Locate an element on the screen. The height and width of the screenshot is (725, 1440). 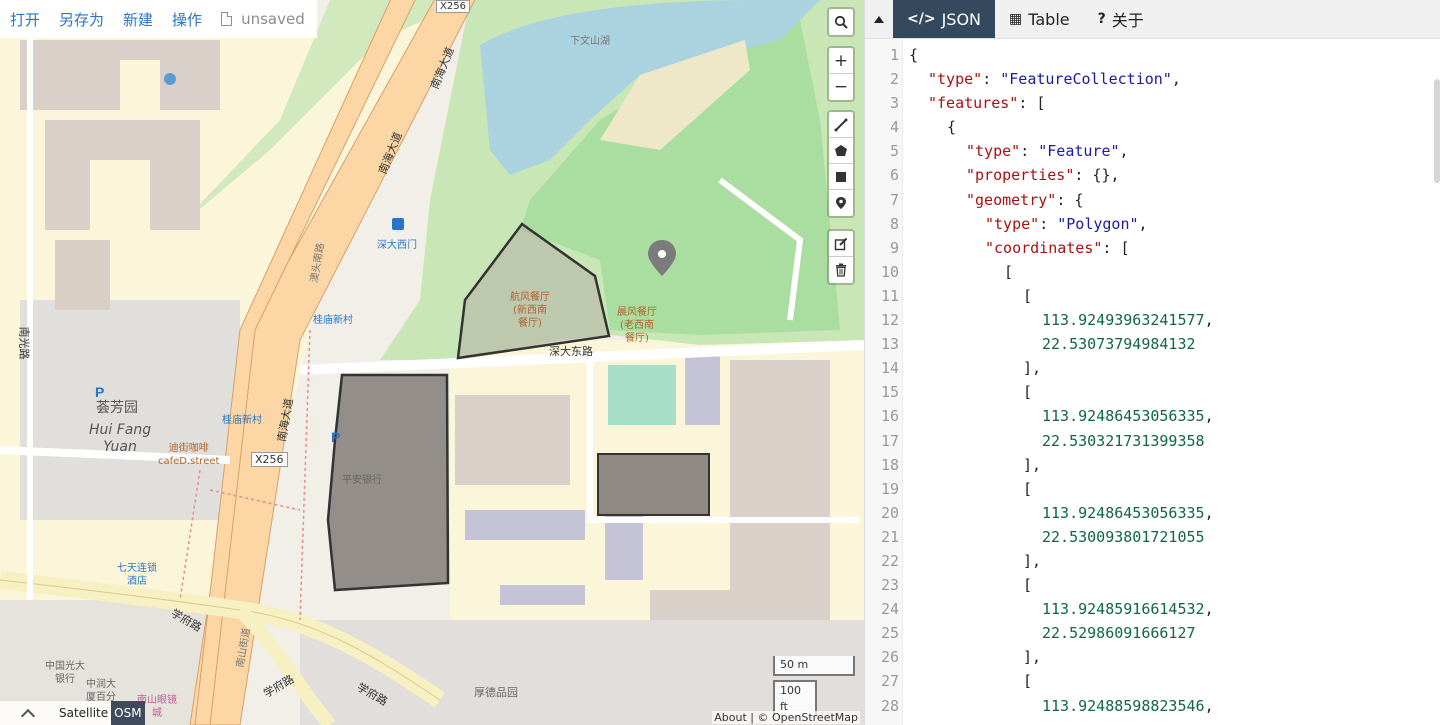
delete-layers-button is located at coordinates (841, 270).